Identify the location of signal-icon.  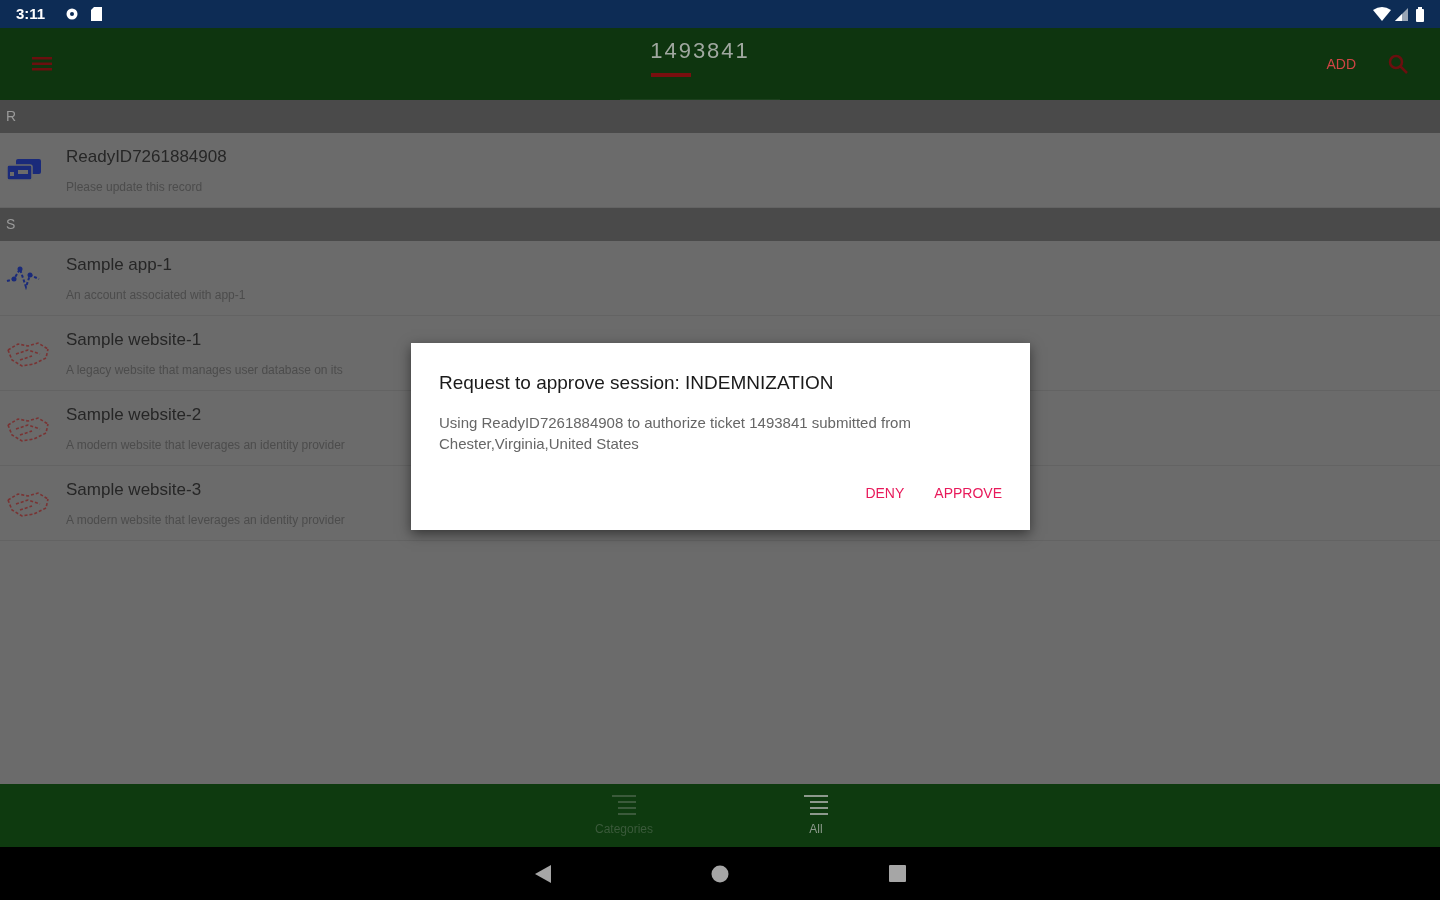
(1401, 14).